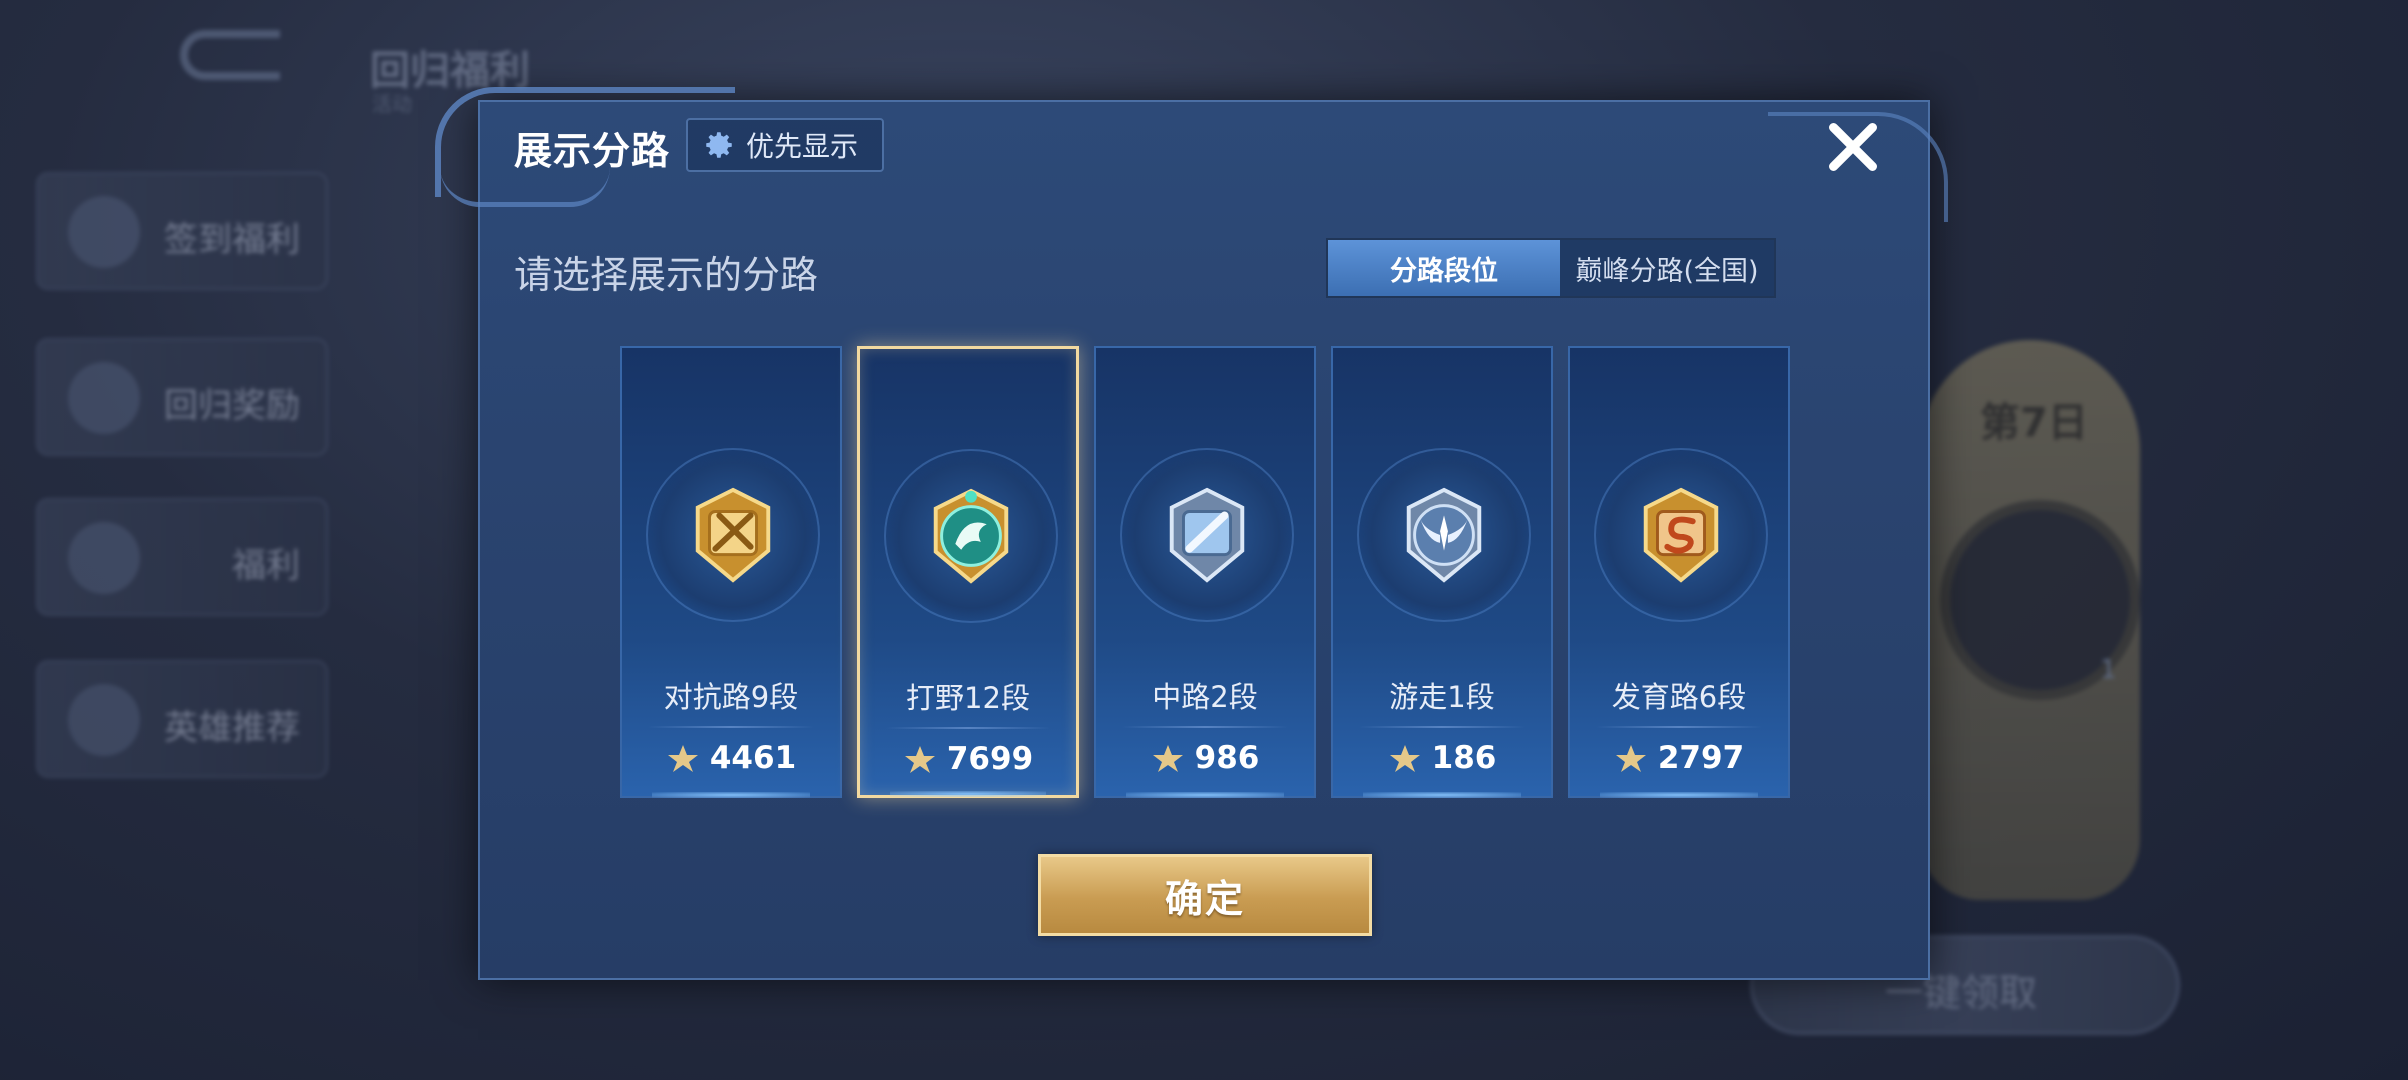 Image resolution: width=2408 pixels, height=1080 pixels. Describe the element at coordinates (1442, 697) in the screenshot. I see `lane-rank-label: 游走1段` at that location.